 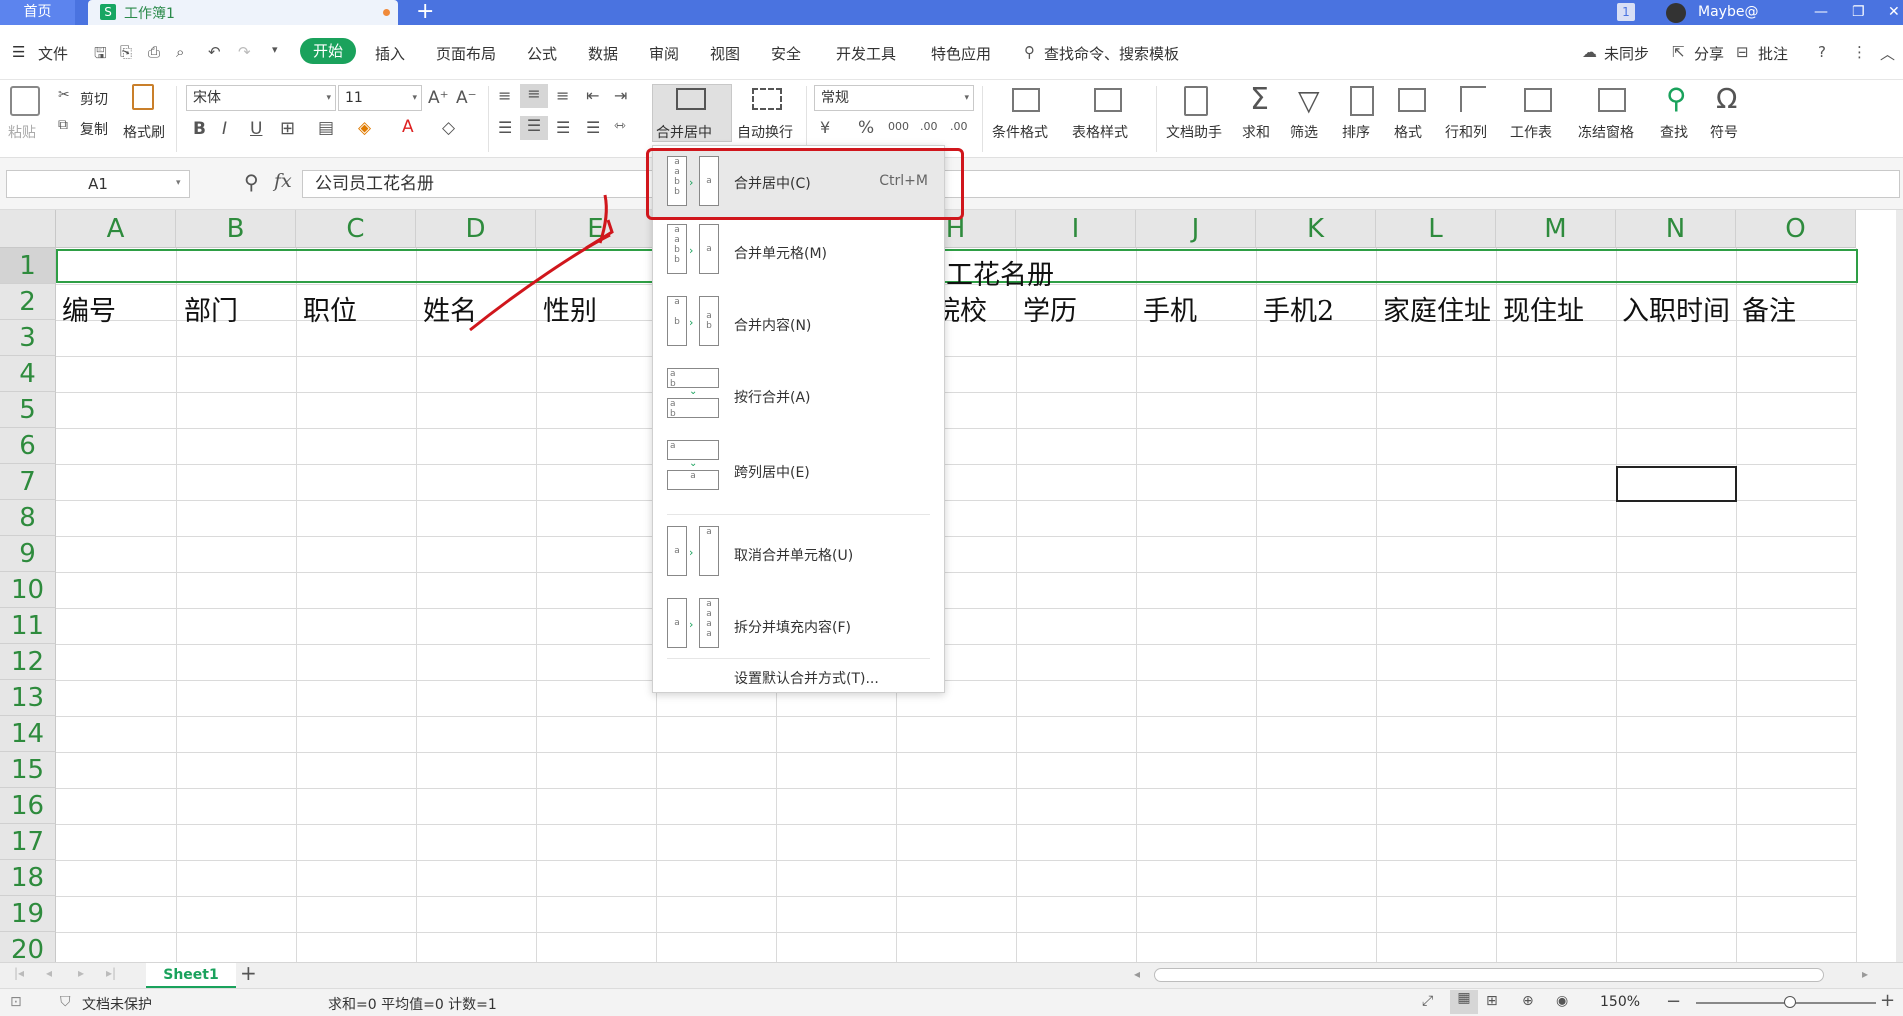 I want to click on split-fill-option-label: 拆分并填充内容(F), so click(x=792, y=628).